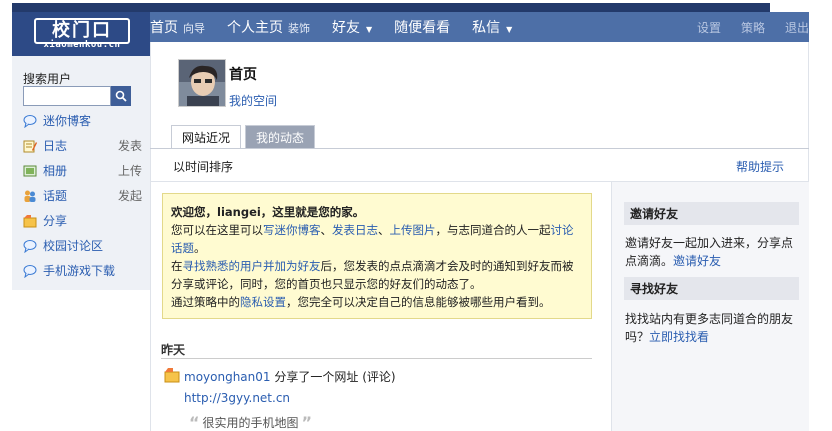  I want to click on welcome-paragraph-3: 通过策略中的隐私设置，您完全可以决定自己的信息能够被哪些用户看到。, so click(377, 302).